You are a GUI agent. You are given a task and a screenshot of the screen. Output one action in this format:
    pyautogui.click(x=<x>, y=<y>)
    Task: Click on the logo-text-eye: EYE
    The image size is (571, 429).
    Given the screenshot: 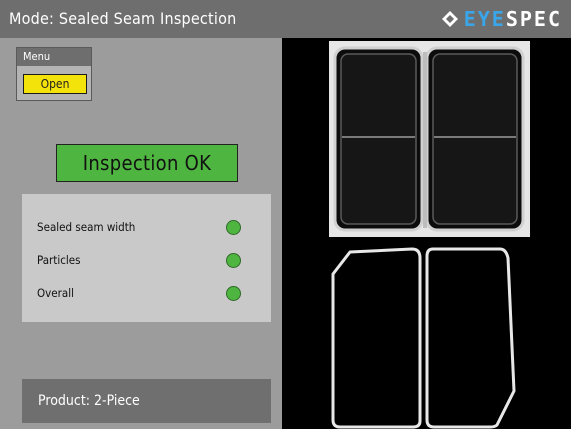 What is the action you would take?
    pyautogui.click(x=484, y=19)
    